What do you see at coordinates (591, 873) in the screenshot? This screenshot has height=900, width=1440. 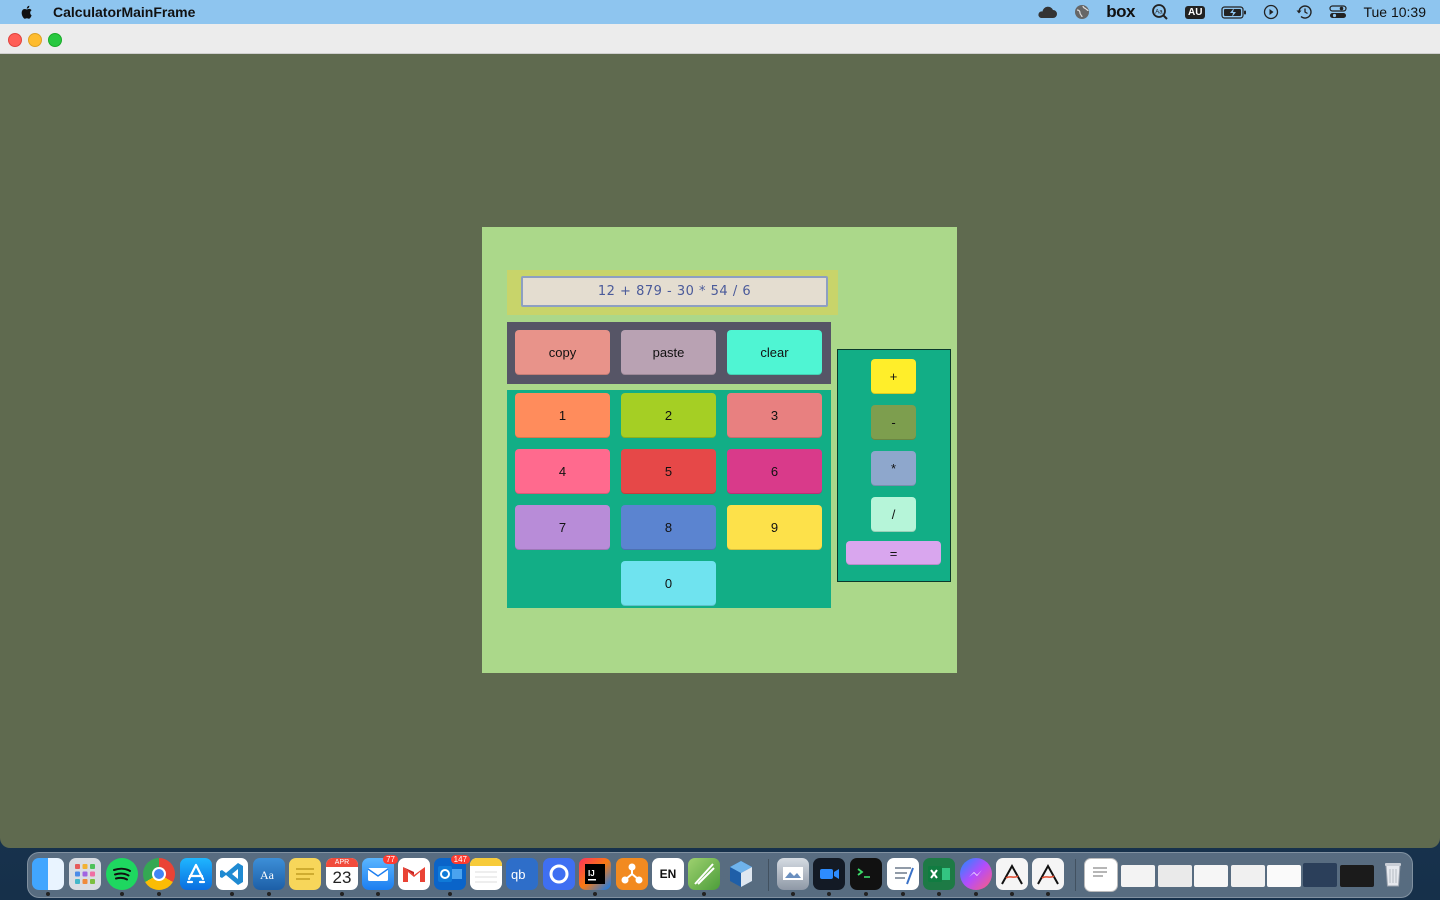 I see `svg-text: IJ` at bounding box center [591, 873].